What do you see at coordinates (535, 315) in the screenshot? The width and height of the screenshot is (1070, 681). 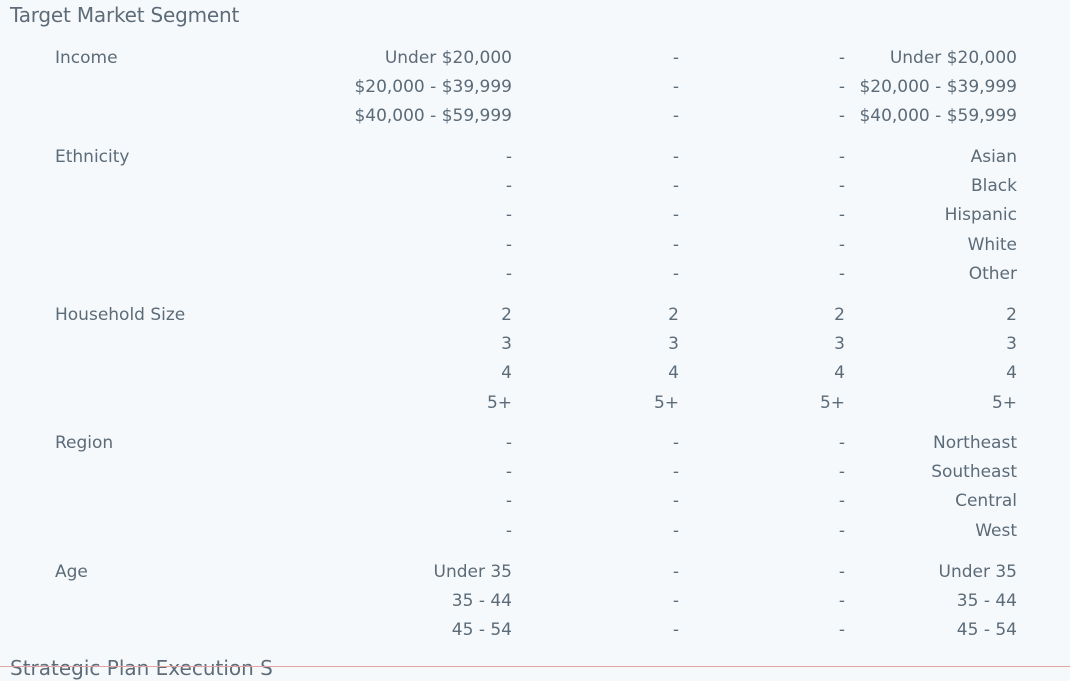 I see `table-row: 2 2 2 2` at bounding box center [535, 315].